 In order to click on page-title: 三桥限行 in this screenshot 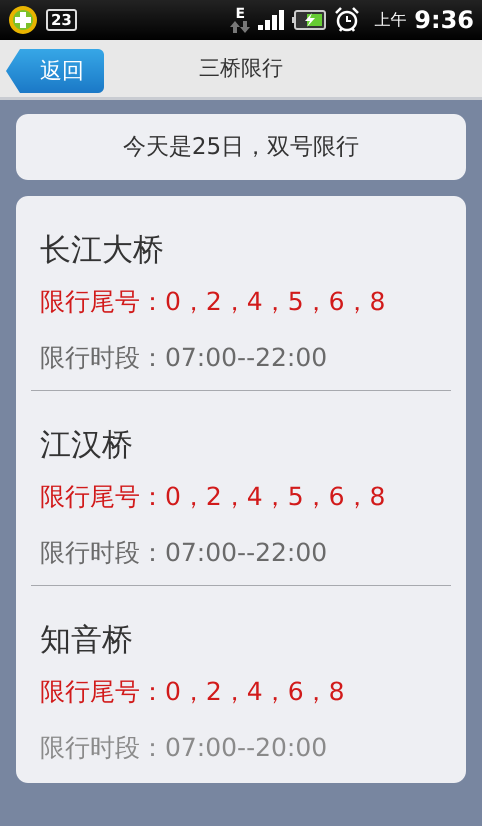, I will do `click(241, 68)`.